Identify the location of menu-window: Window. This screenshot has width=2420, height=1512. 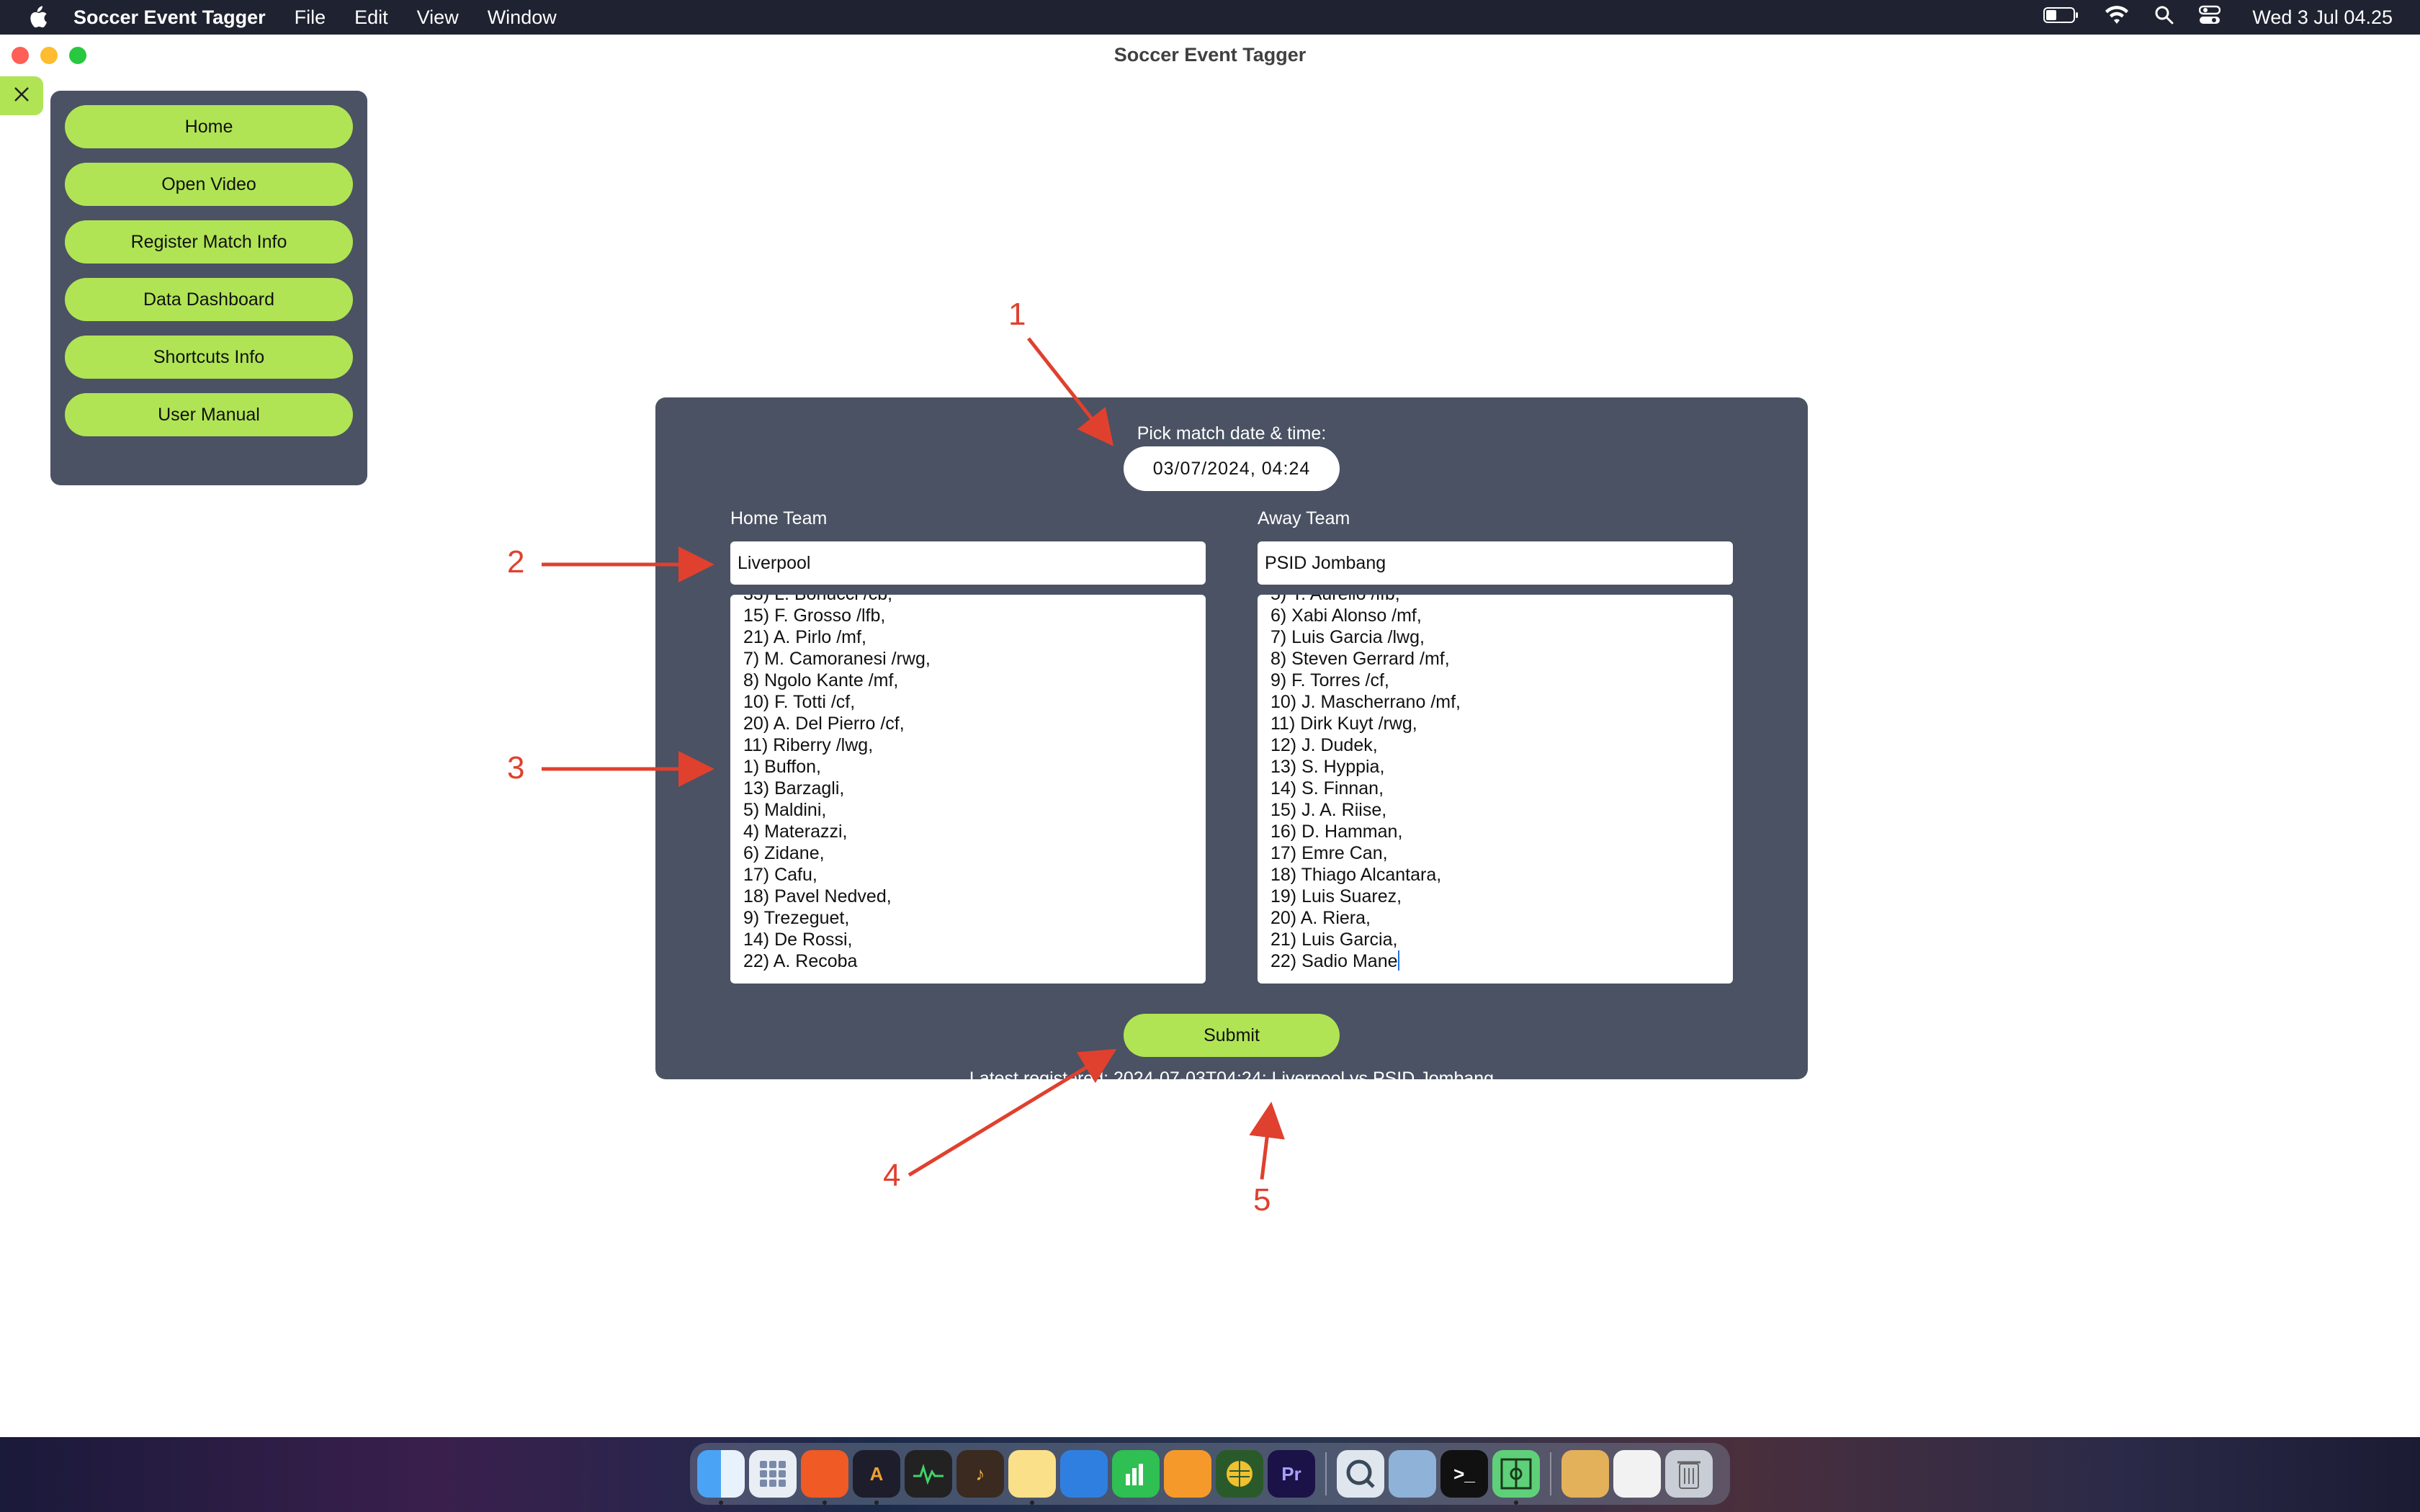
(522, 17).